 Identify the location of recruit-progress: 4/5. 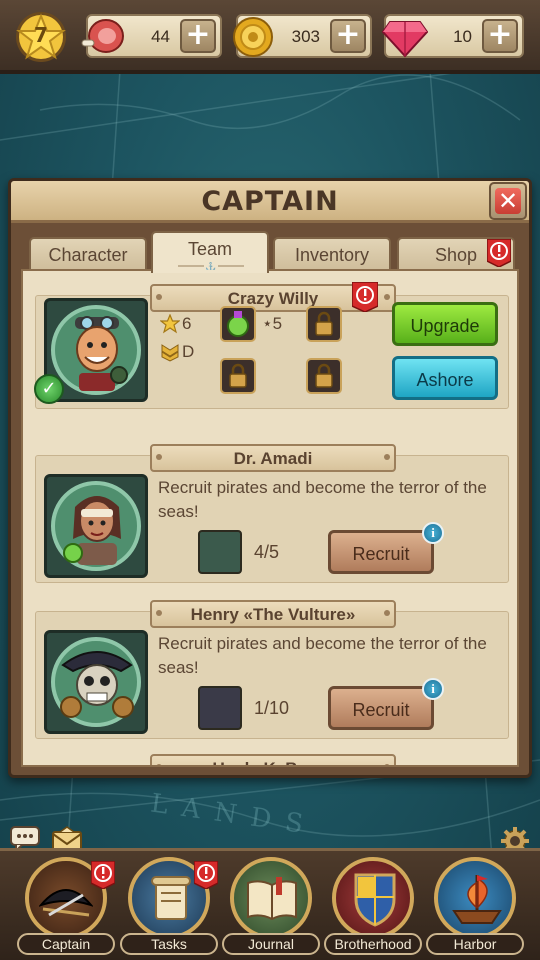
(267, 552).